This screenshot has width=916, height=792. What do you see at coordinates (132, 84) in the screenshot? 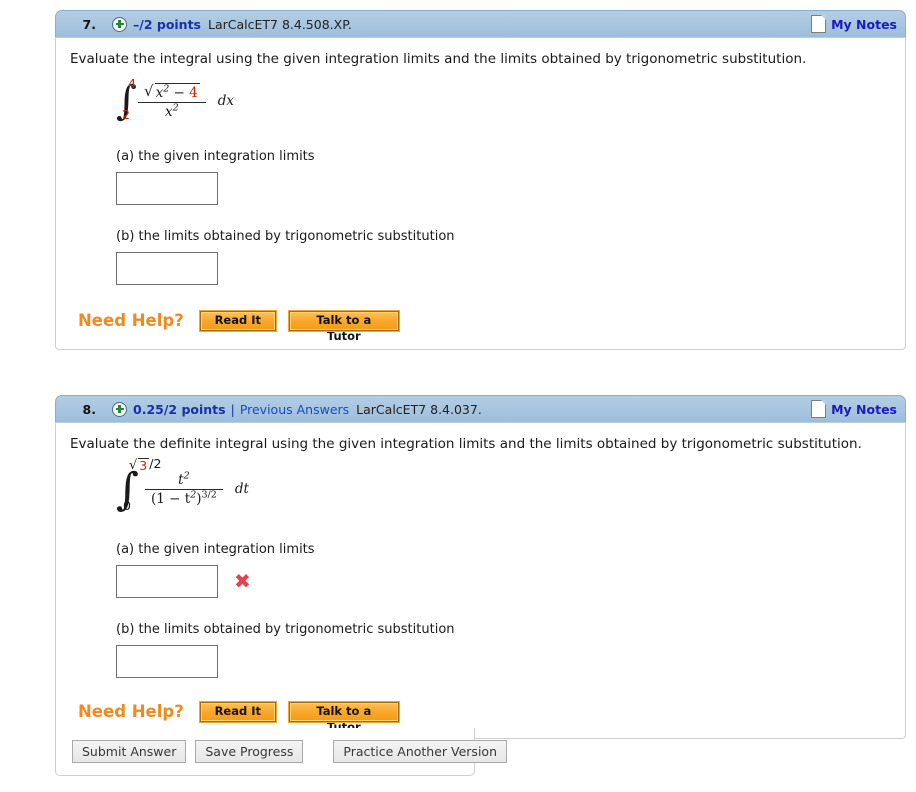
I see `upper-limit: 4` at bounding box center [132, 84].